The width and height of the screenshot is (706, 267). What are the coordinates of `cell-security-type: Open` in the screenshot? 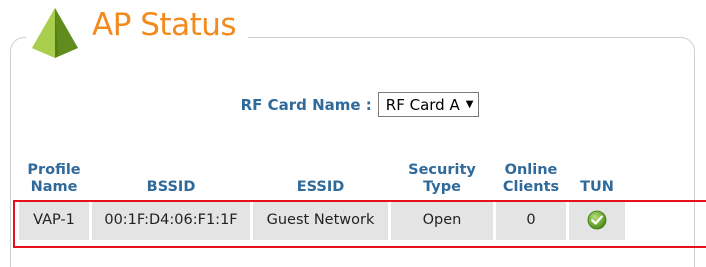 It's located at (442, 220).